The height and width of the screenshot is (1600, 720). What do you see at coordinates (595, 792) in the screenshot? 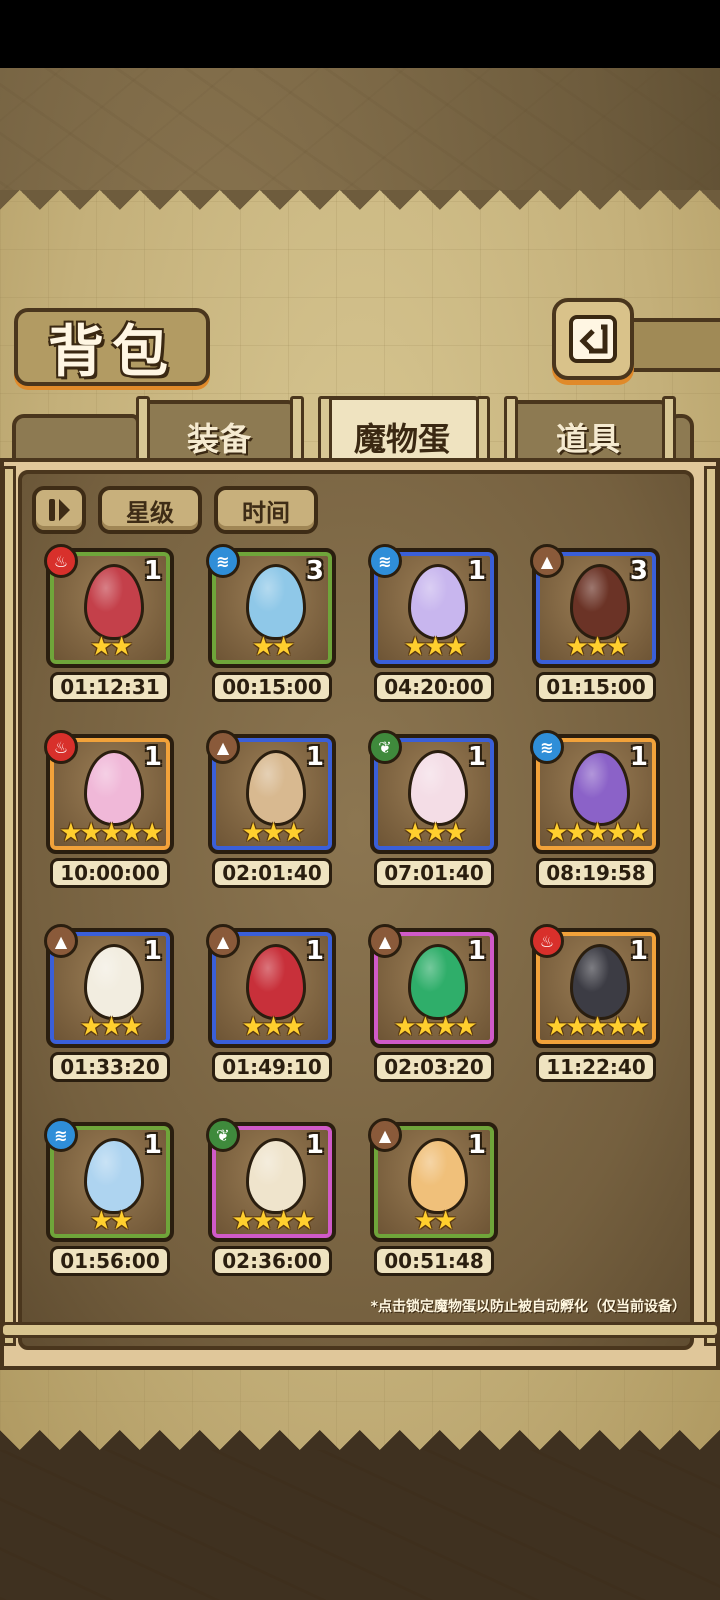
I see `egg-card: ≋ 1 ★★★★★` at bounding box center [595, 792].